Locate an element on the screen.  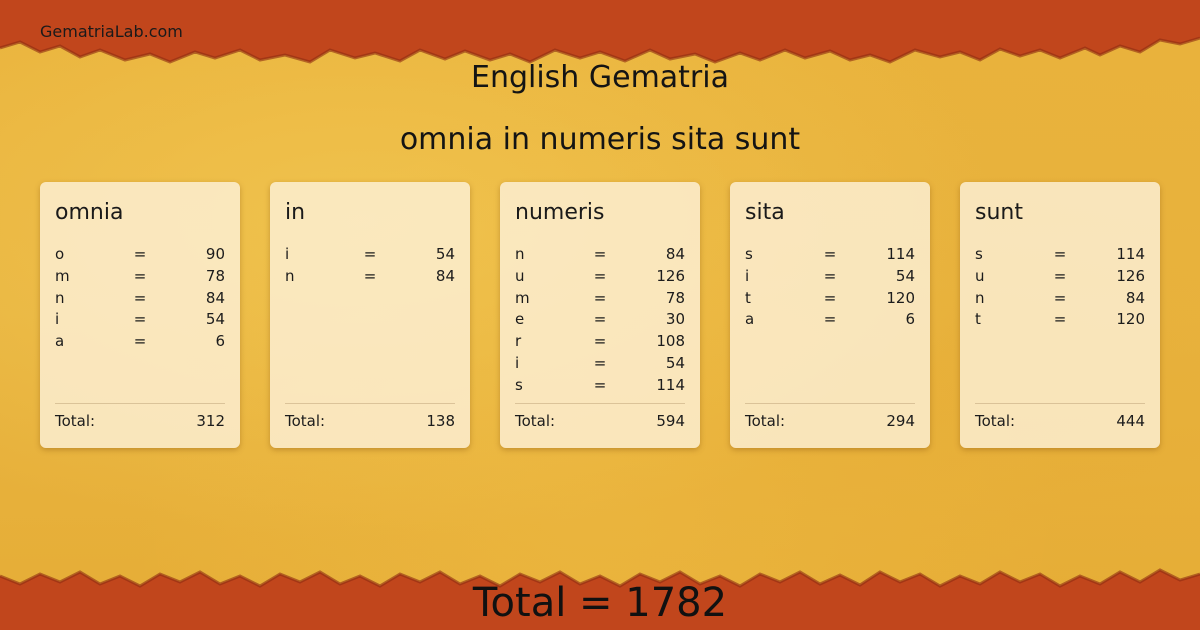
letter-row: r = 108 is located at coordinates (600, 342).